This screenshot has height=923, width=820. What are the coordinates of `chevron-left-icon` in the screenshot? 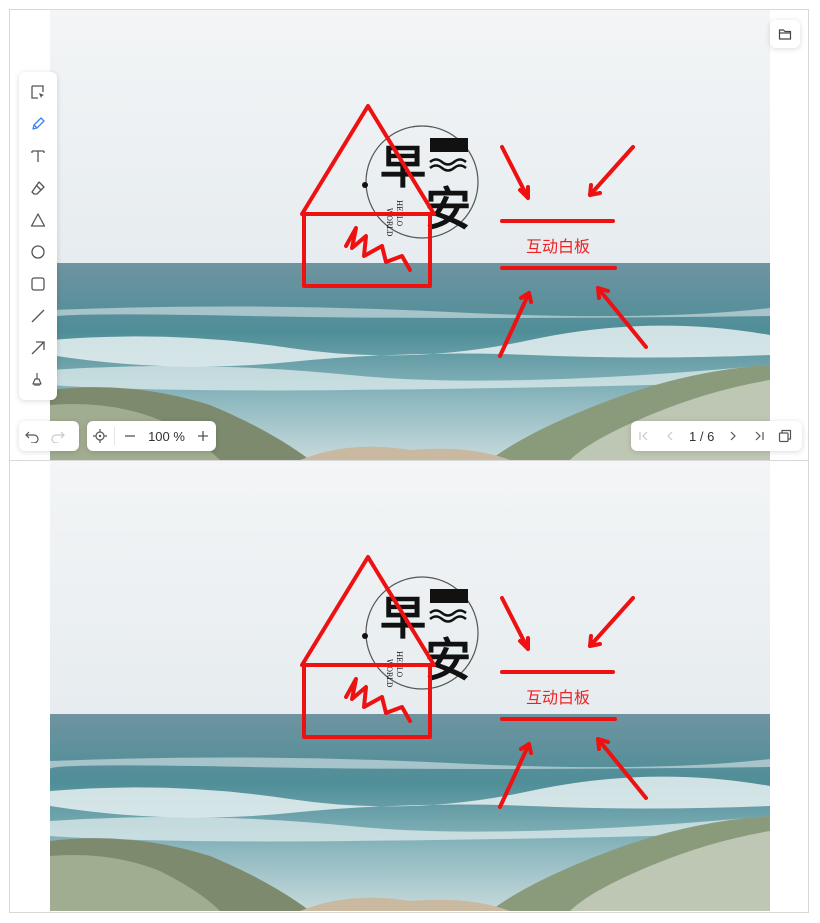 It's located at (670, 436).